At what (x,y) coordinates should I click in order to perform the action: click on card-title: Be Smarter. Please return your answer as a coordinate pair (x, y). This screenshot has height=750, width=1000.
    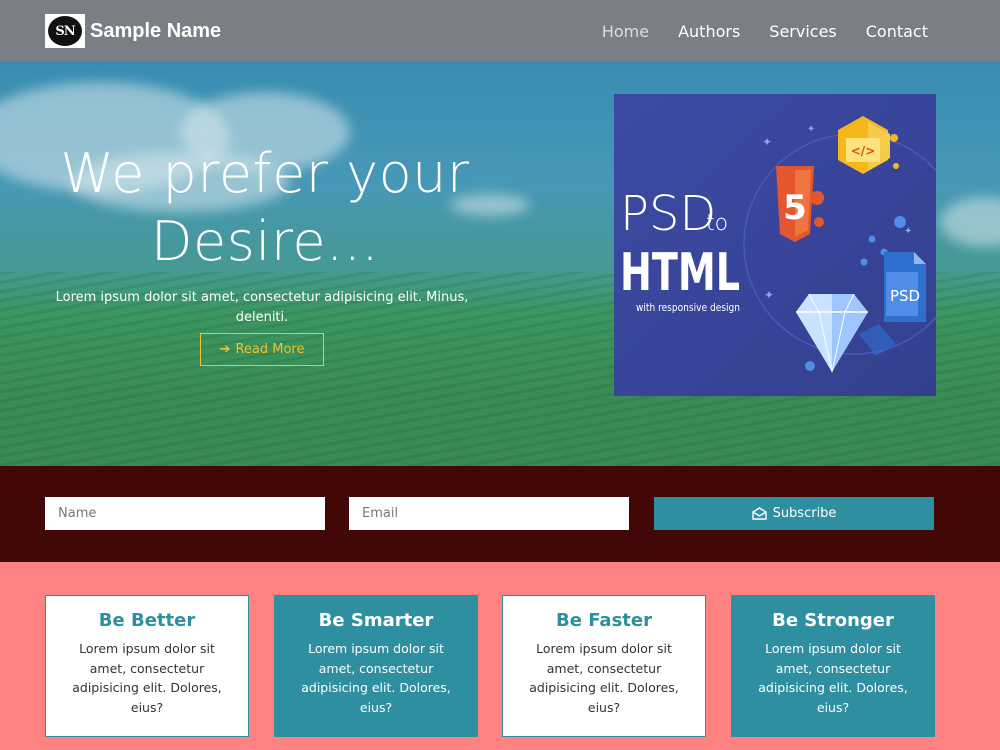
    Looking at the image, I should click on (376, 620).